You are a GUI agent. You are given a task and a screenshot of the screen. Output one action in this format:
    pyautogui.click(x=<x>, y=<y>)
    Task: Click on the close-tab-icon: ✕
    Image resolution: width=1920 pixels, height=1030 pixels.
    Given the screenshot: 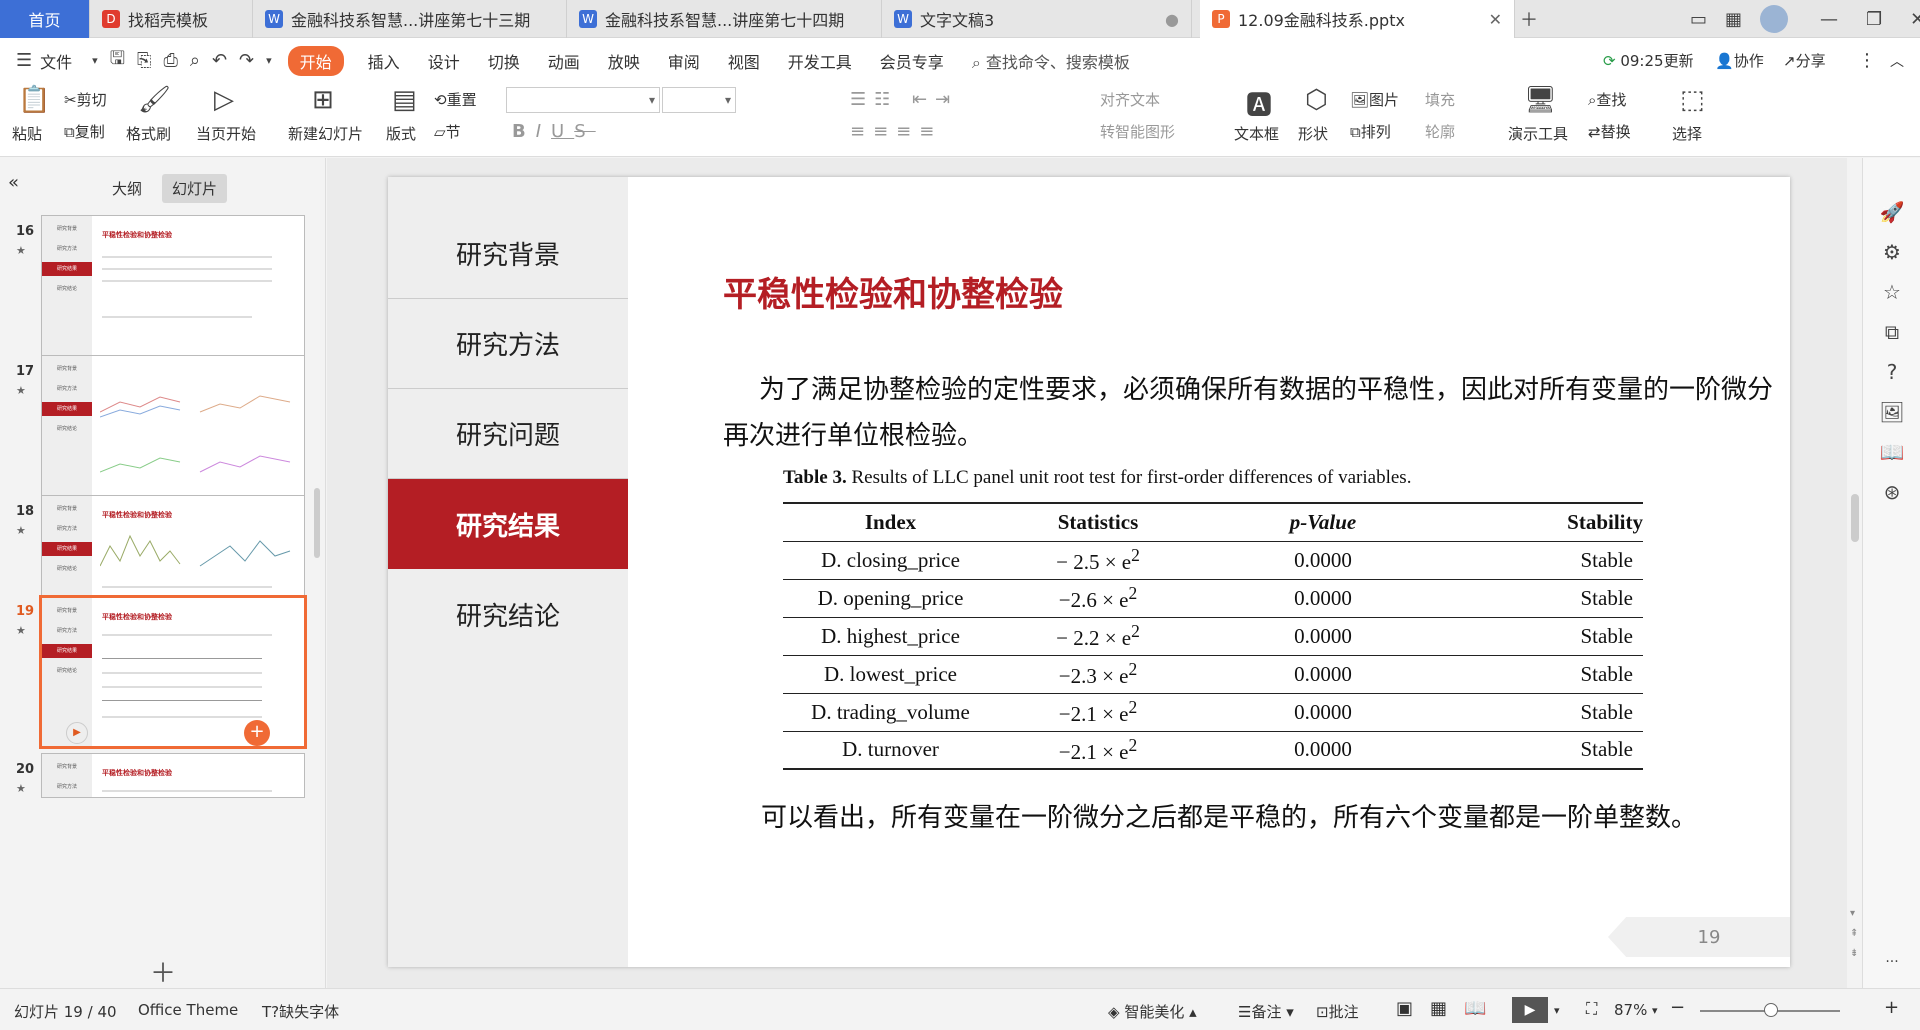 What is the action you would take?
    pyautogui.click(x=1495, y=19)
    